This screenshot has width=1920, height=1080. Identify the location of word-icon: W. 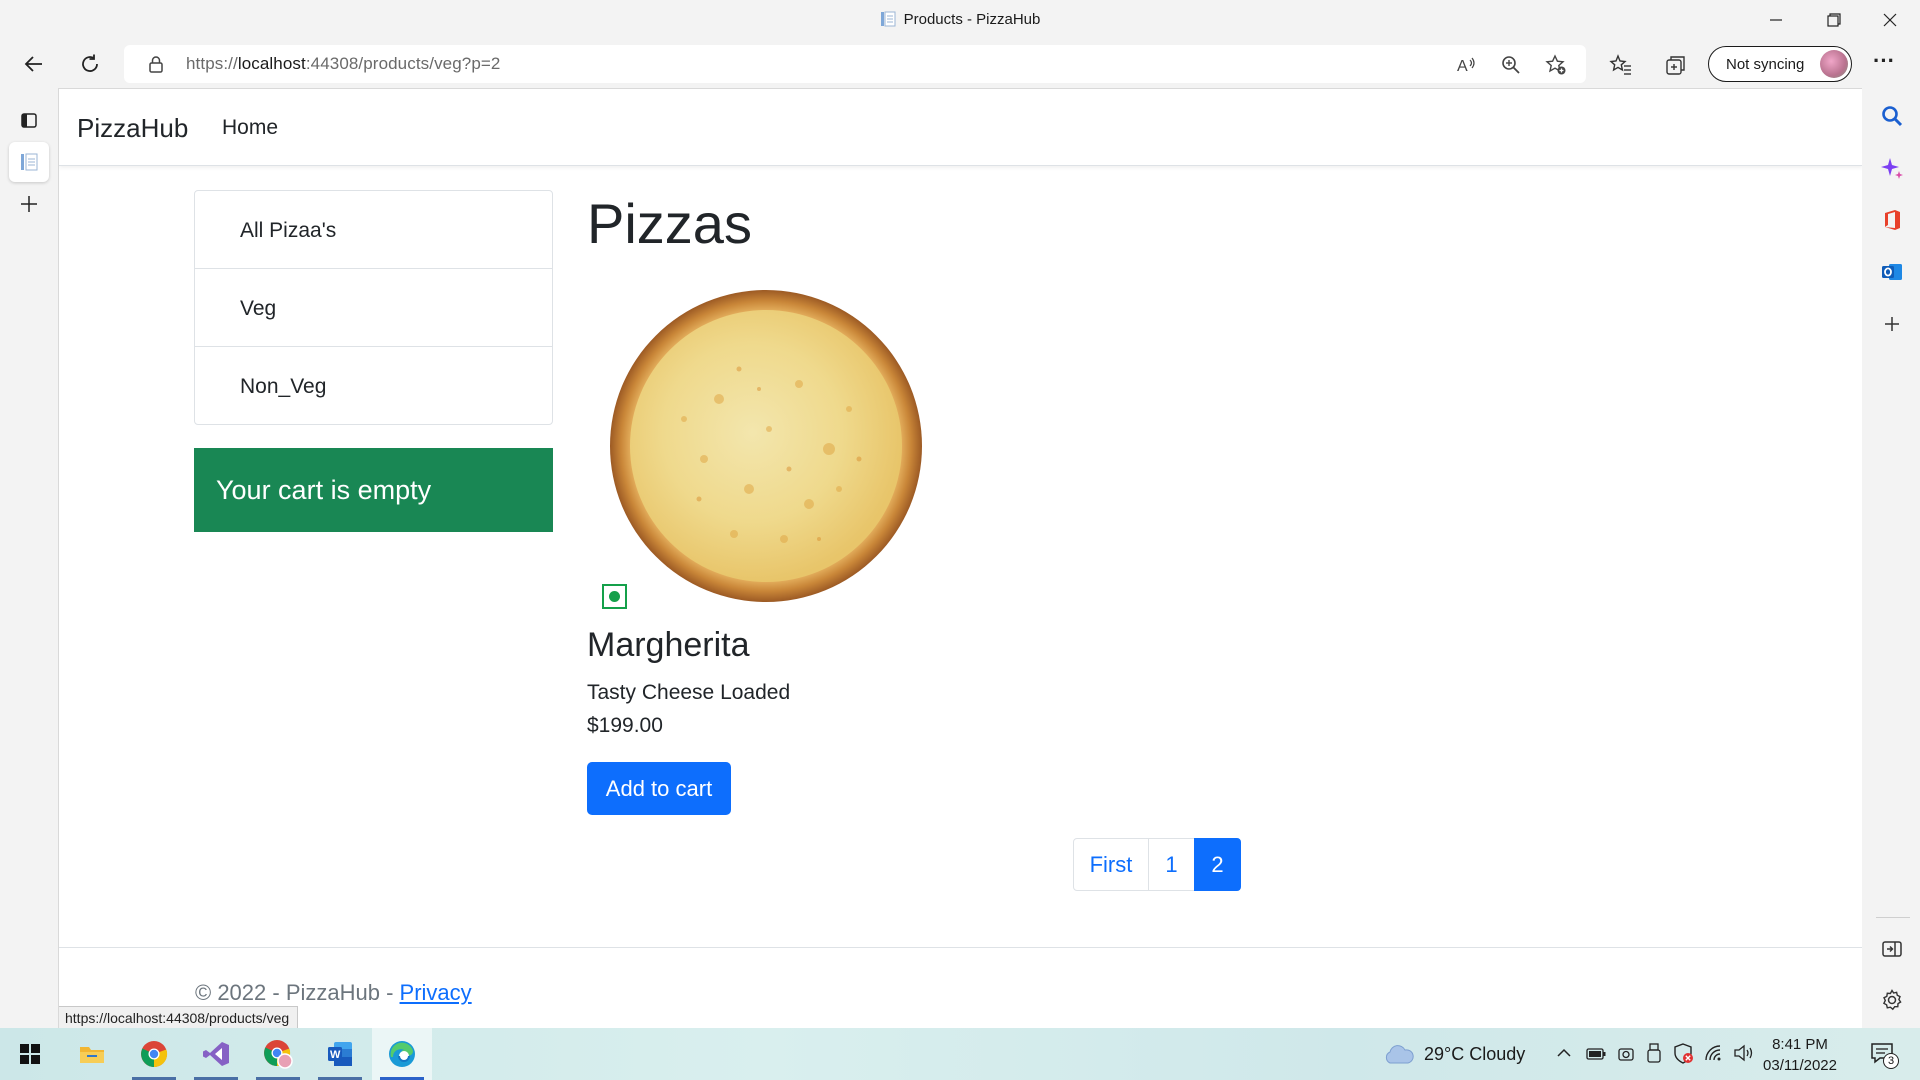
(340, 1054).